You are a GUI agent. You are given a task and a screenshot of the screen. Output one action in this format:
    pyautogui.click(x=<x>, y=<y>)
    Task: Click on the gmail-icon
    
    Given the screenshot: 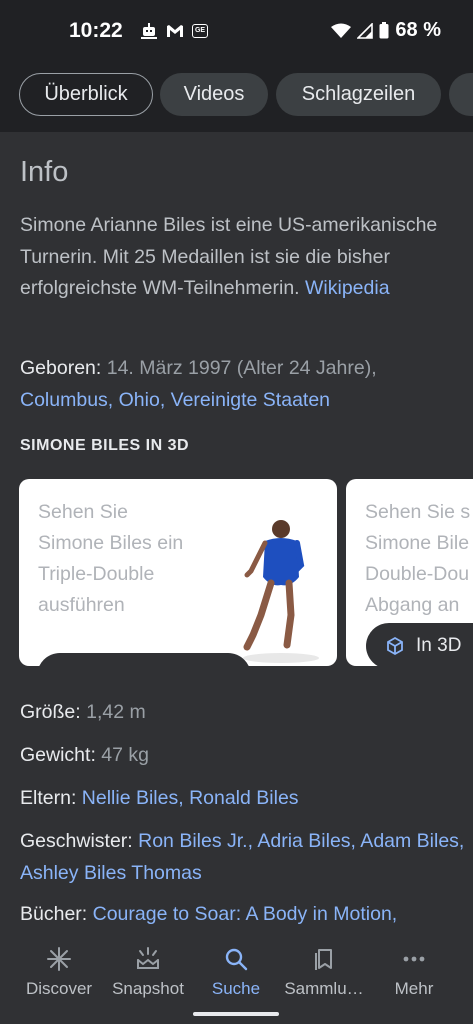 What is the action you would take?
    pyautogui.click(x=175, y=31)
    